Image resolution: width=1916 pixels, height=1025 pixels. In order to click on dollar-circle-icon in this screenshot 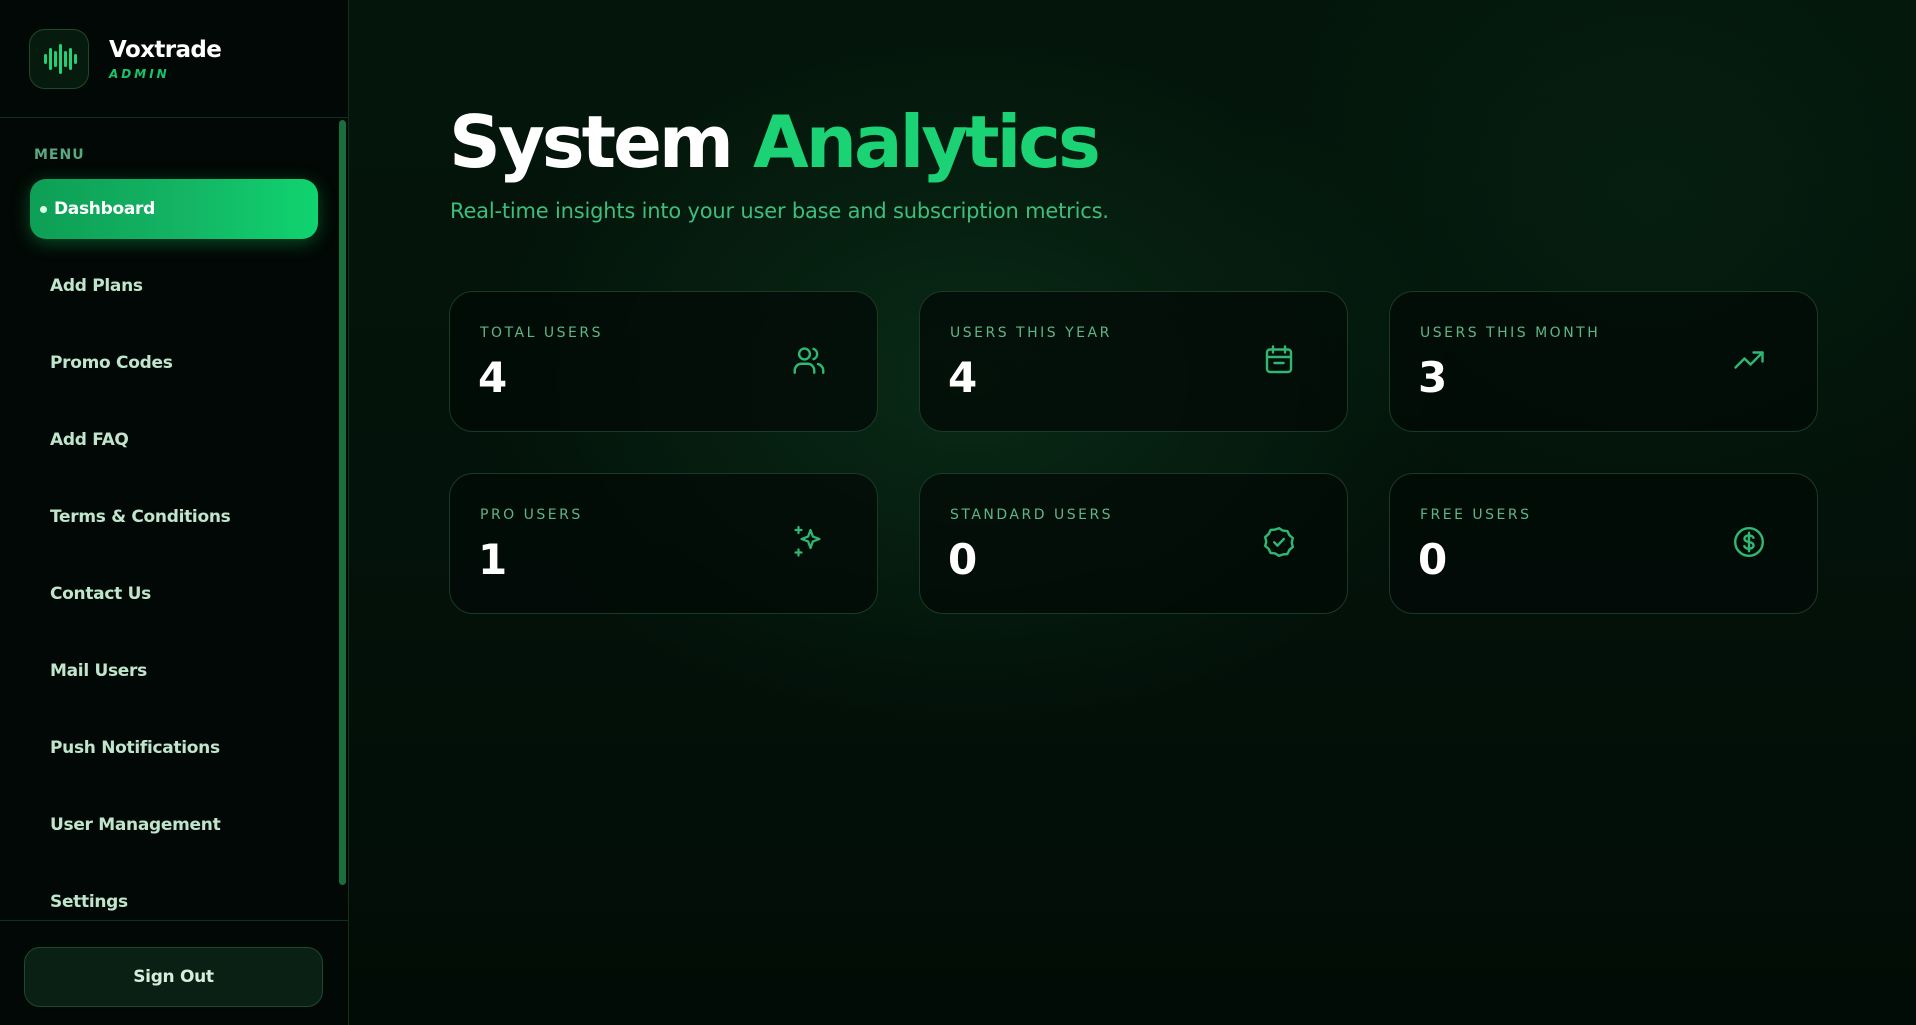, I will do `click(1749, 542)`.